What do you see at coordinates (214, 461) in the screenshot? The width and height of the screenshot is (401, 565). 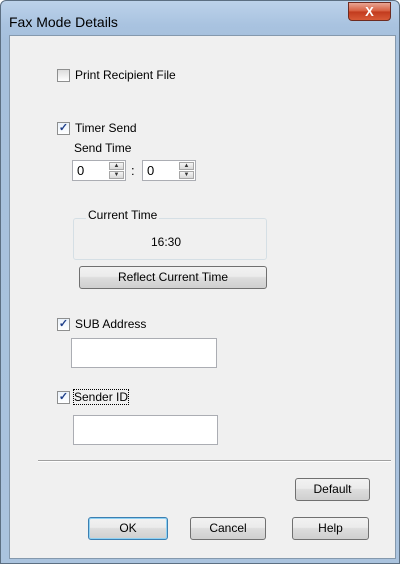 I see `separator-line` at bounding box center [214, 461].